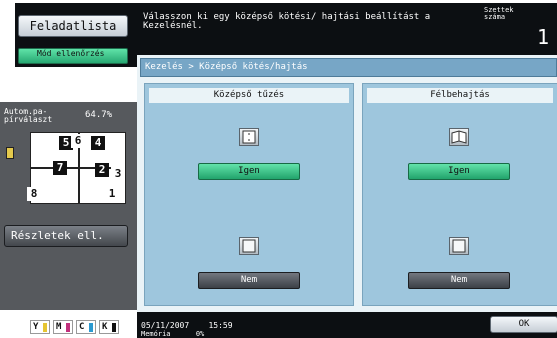  I want to click on page-number: 7, so click(60, 168).